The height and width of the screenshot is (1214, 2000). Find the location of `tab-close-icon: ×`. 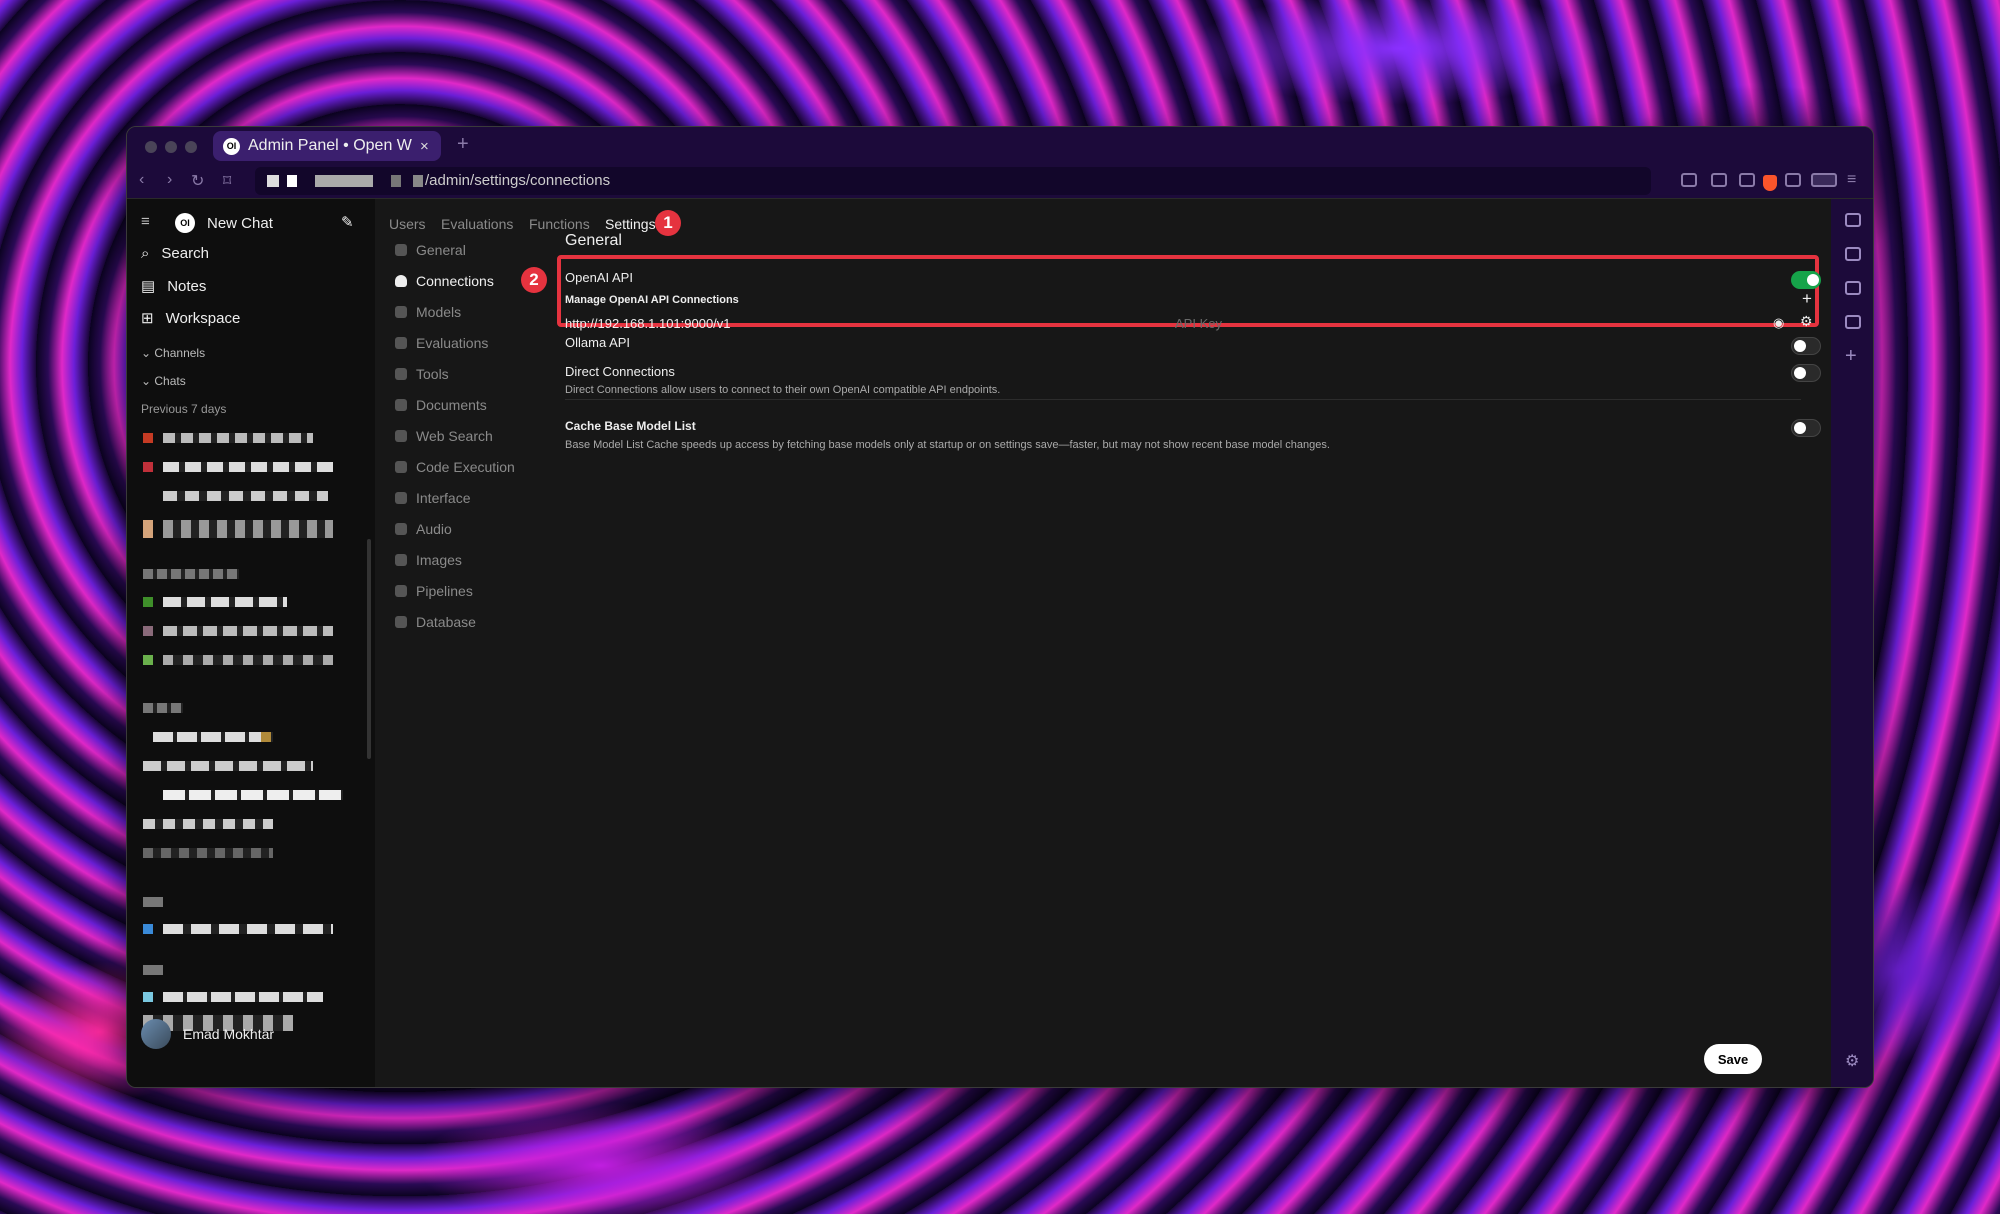

tab-close-icon: × is located at coordinates (424, 146).